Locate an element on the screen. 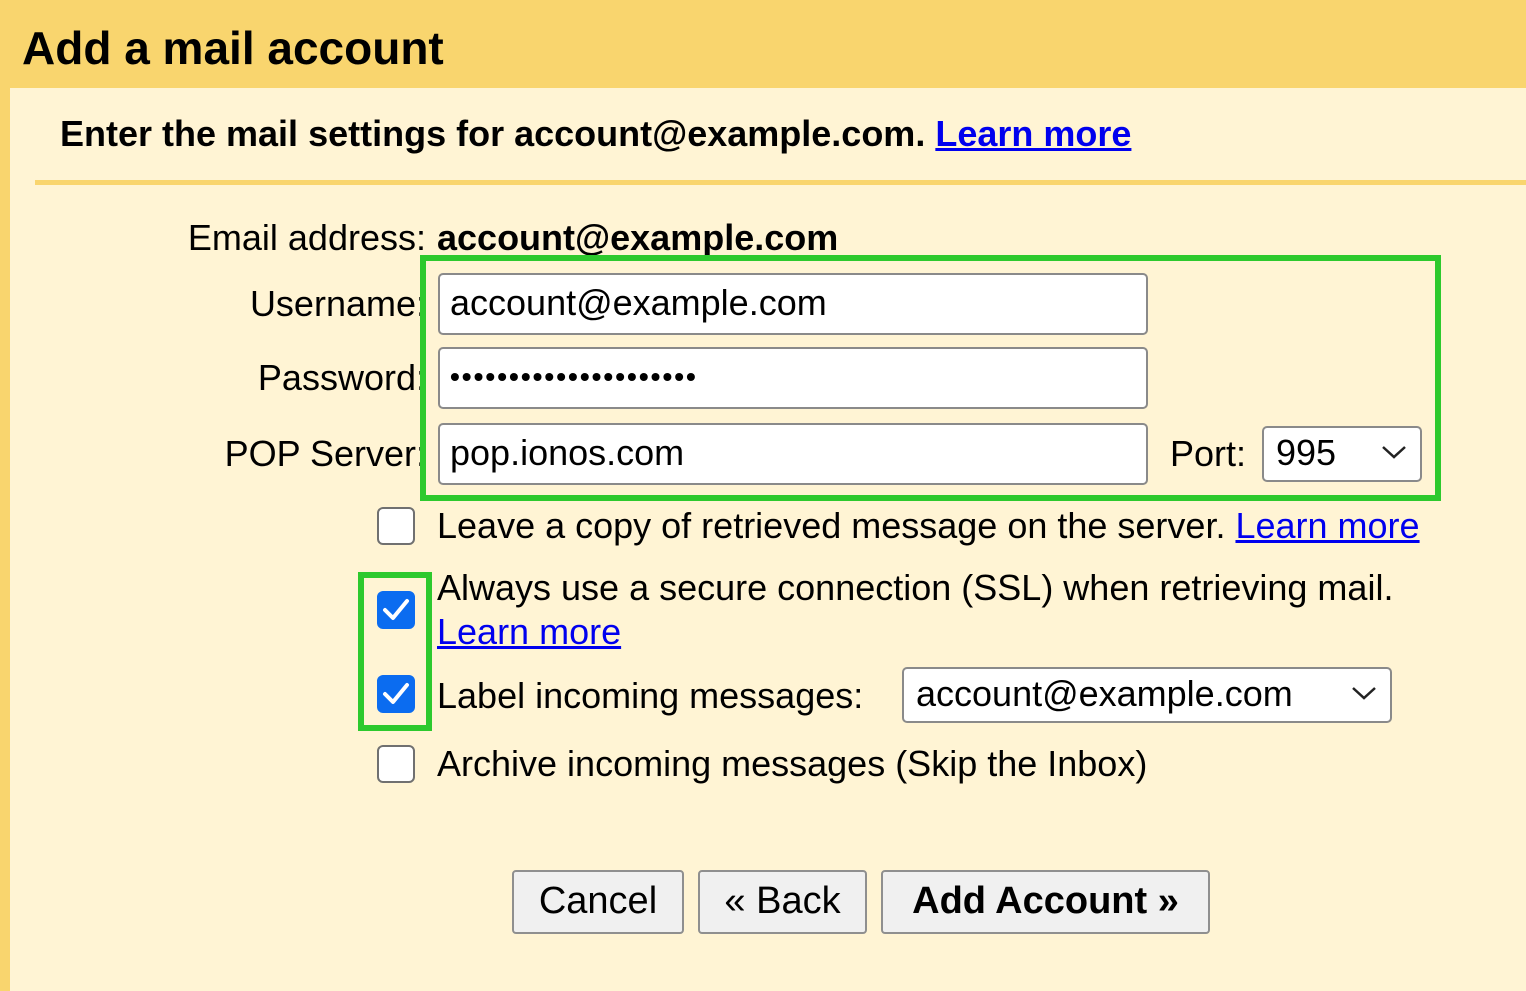  archive-checkbox is located at coordinates (396, 764).